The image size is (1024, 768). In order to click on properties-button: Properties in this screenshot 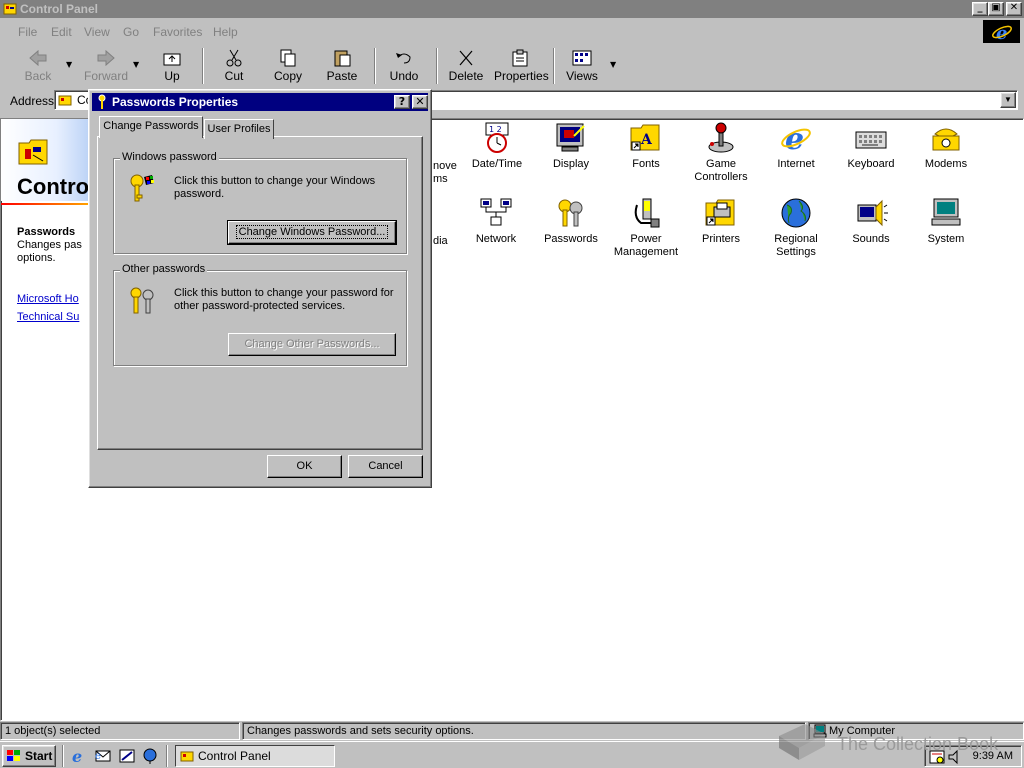, I will do `click(521, 66)`.